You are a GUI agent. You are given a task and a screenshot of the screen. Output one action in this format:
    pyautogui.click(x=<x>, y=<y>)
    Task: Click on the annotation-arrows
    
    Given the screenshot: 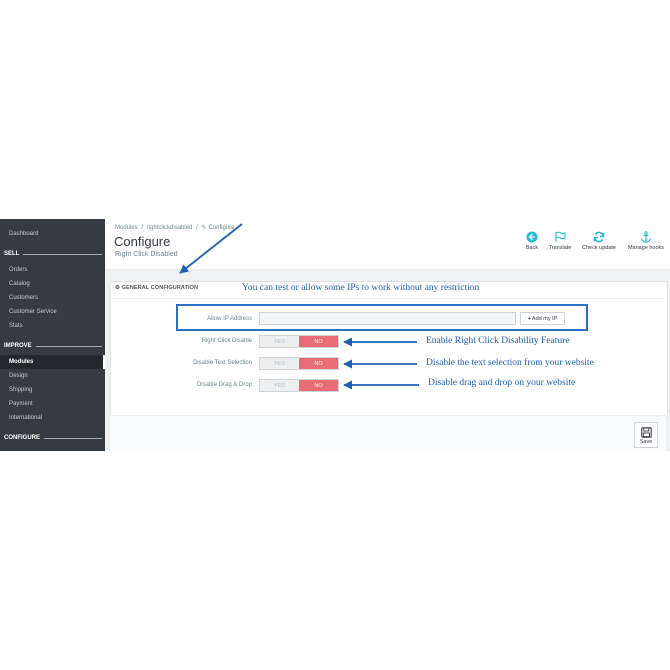 What is the action you would take?
    pyautogui.click(x=299, y=306)
    